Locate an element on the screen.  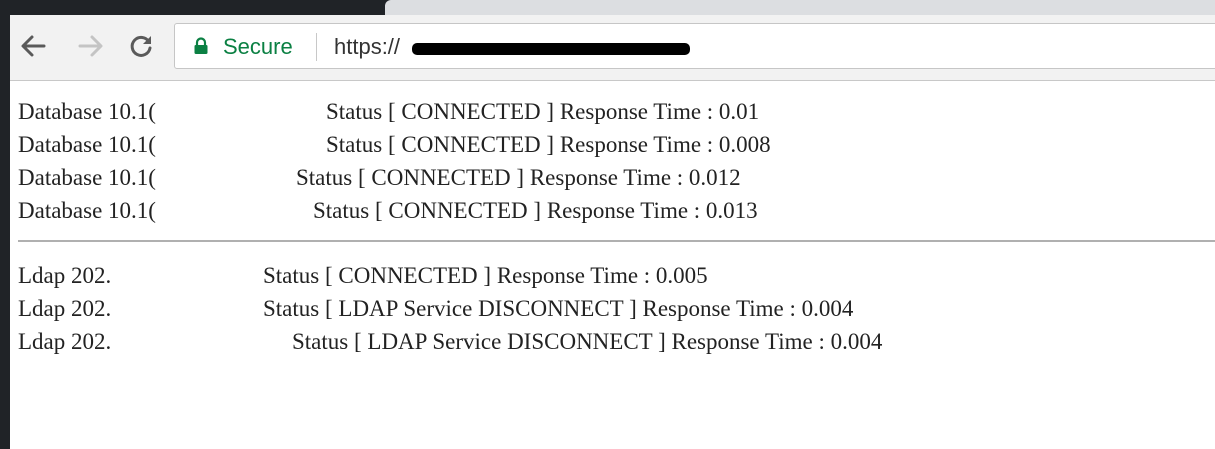
browser-toolbar: Secure https:// is located at coordinates (612, 48).